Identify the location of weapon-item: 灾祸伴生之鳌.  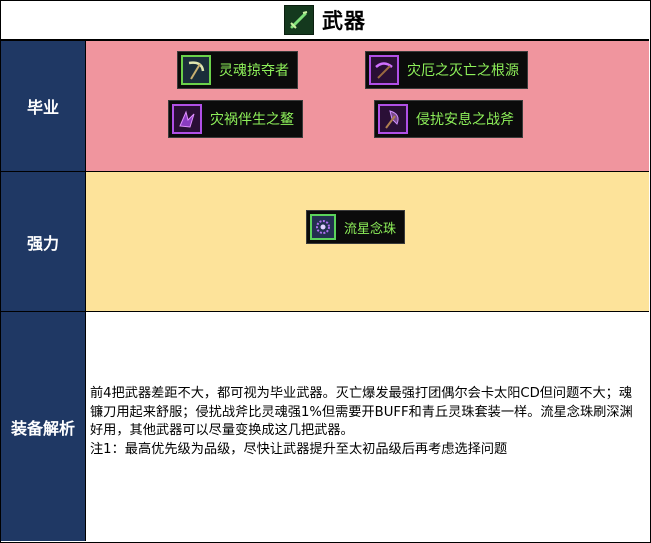
(235, 119).